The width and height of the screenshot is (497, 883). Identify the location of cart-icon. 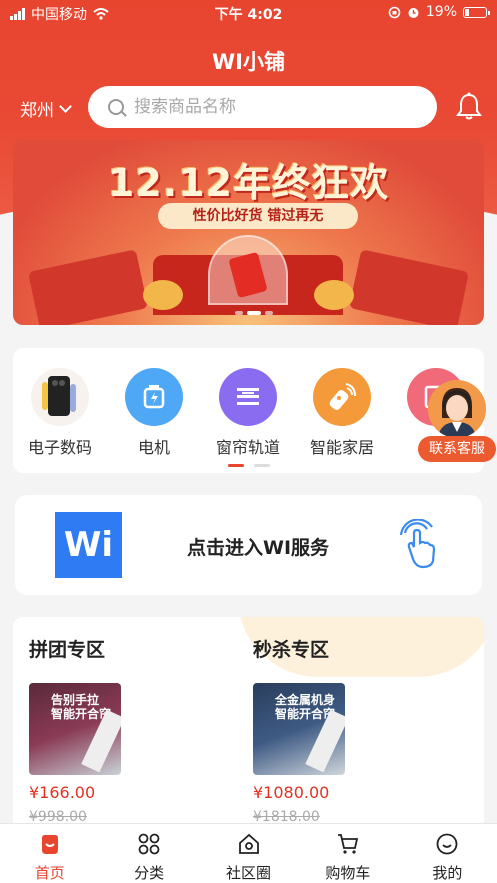
(348, 844).